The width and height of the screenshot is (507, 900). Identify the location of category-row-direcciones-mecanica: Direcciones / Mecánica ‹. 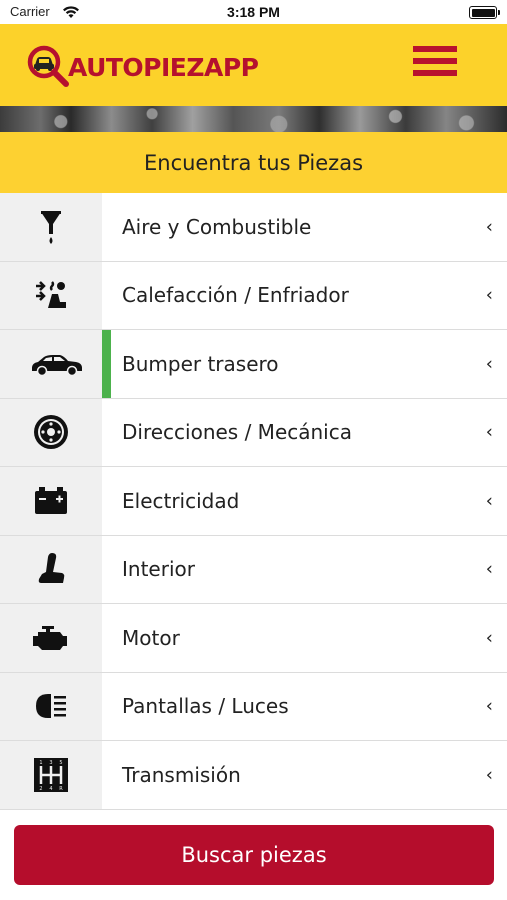
(253, 432).